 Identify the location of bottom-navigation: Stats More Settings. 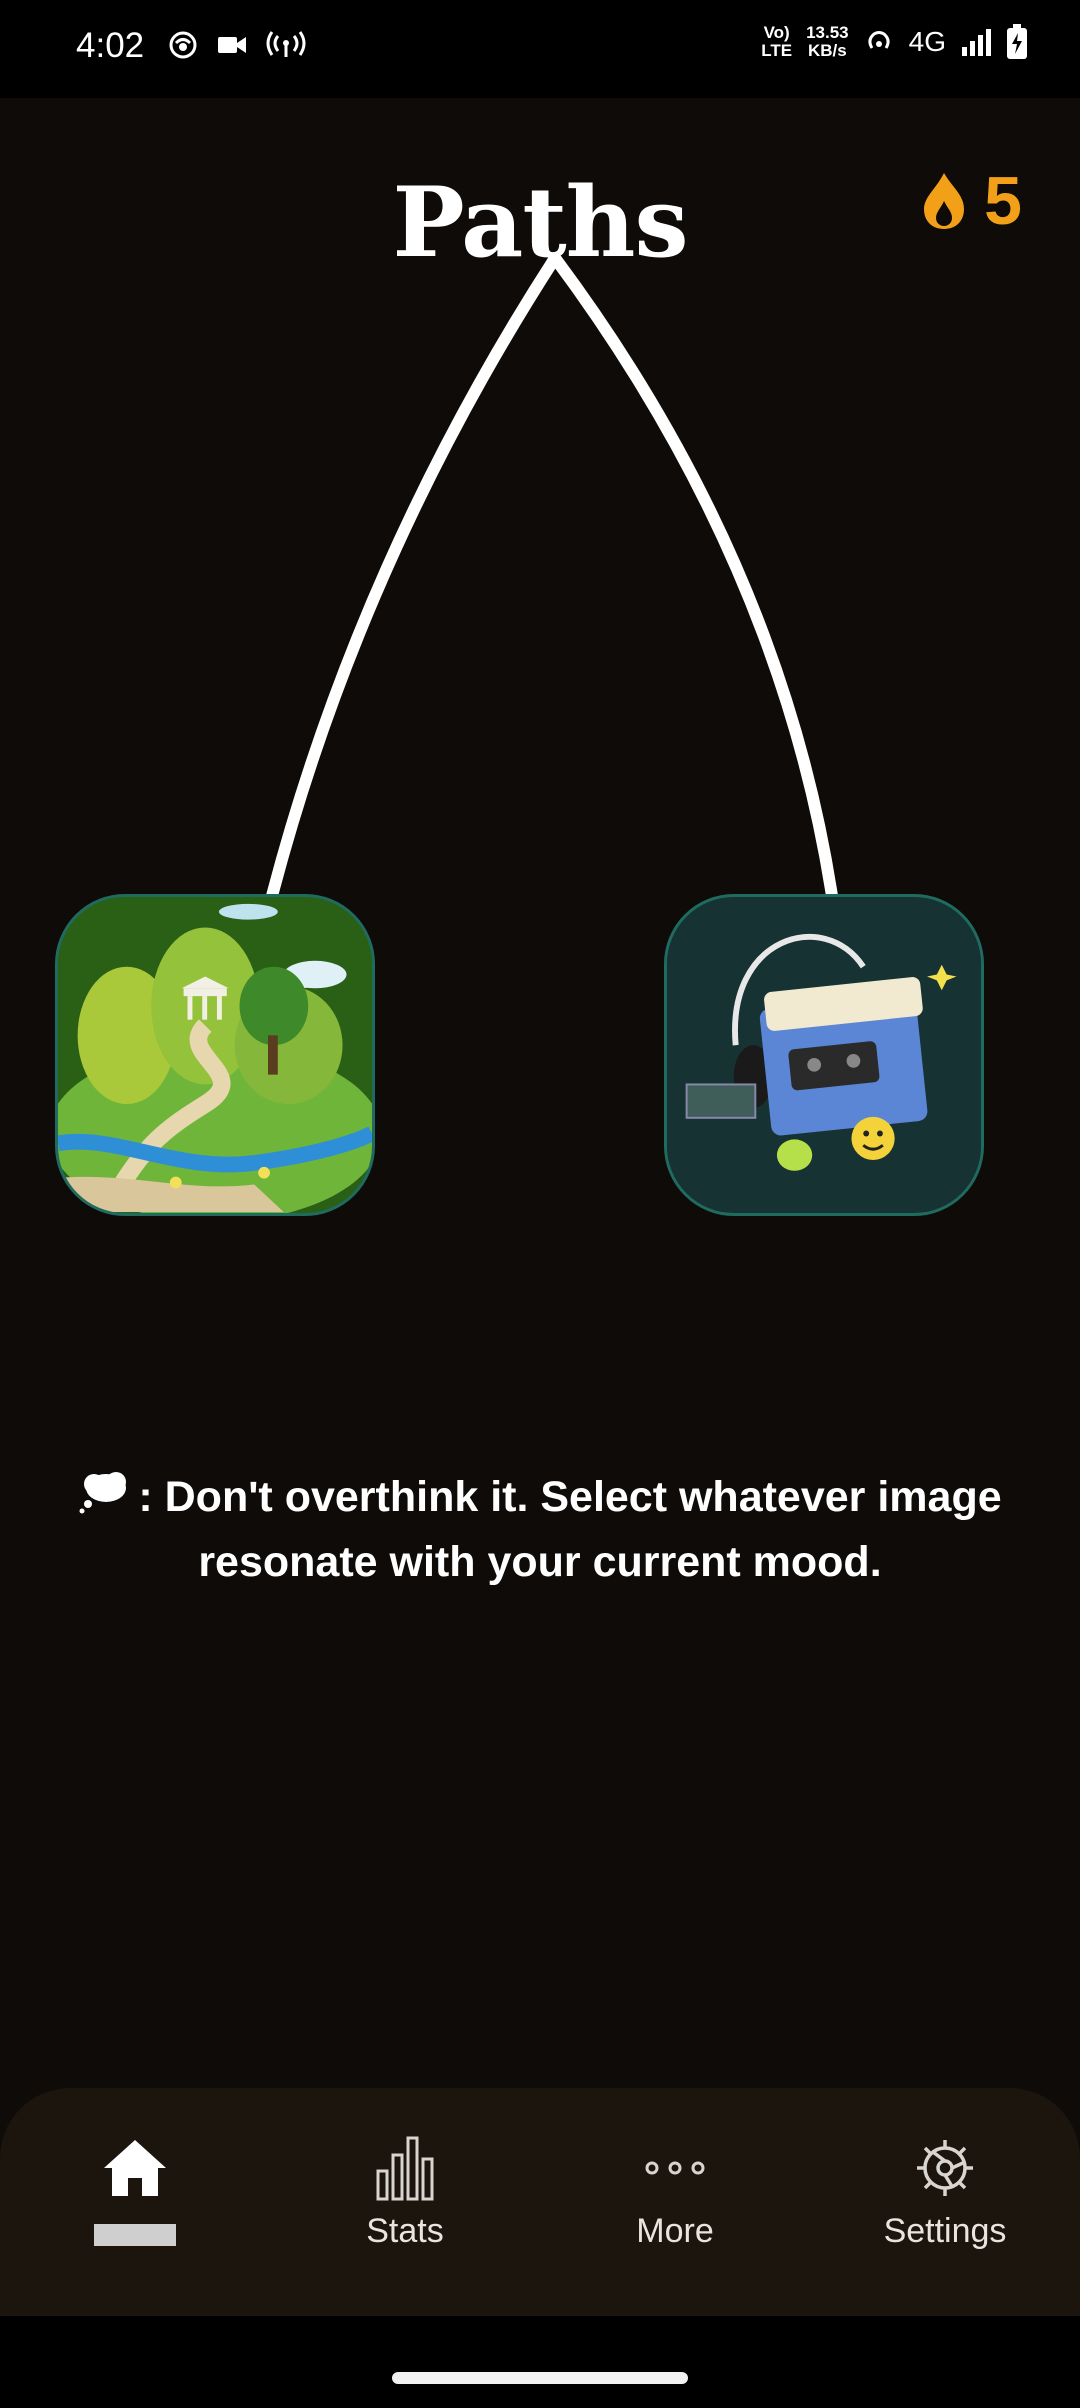
(540, 2202).